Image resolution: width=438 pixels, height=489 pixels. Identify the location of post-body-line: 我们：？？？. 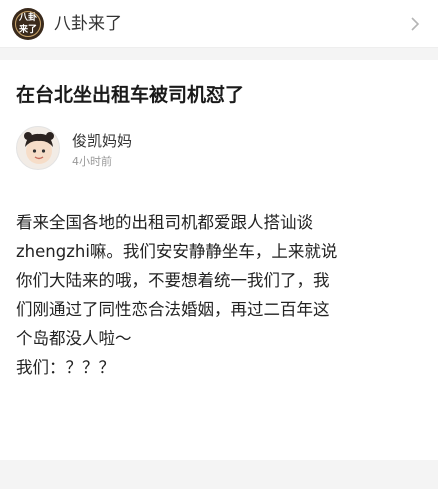
(65, 367).